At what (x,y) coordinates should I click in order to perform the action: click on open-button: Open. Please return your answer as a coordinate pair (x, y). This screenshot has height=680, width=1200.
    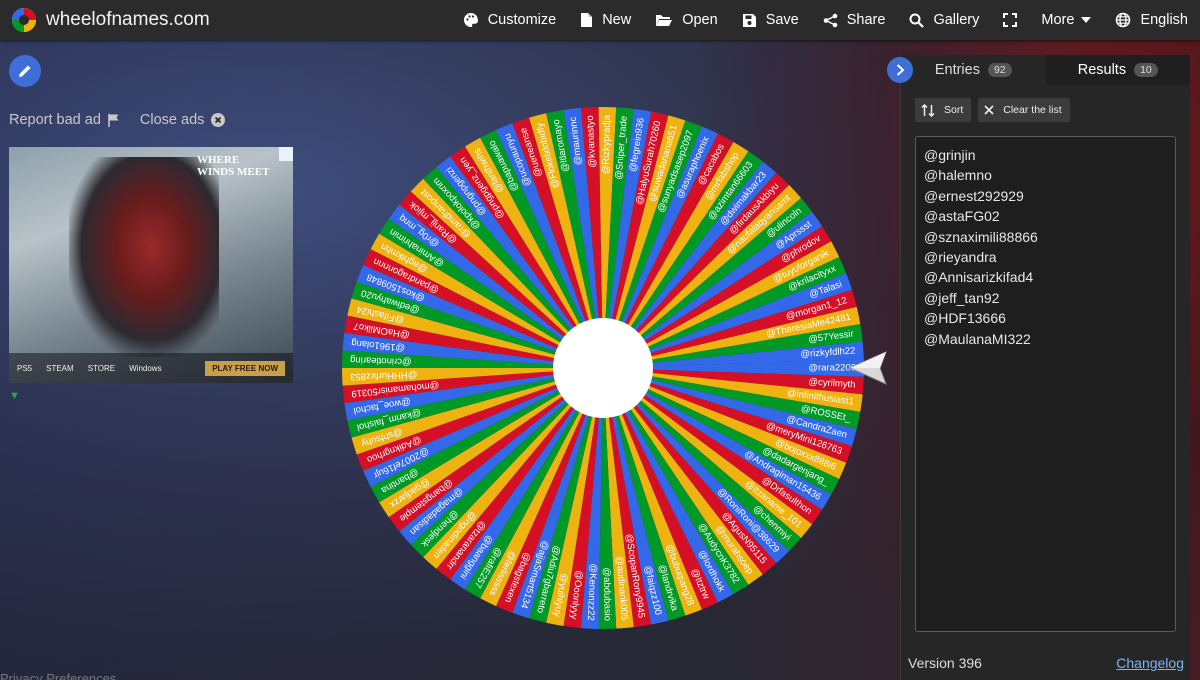
    Looking at the image, I should click on (686, 20).